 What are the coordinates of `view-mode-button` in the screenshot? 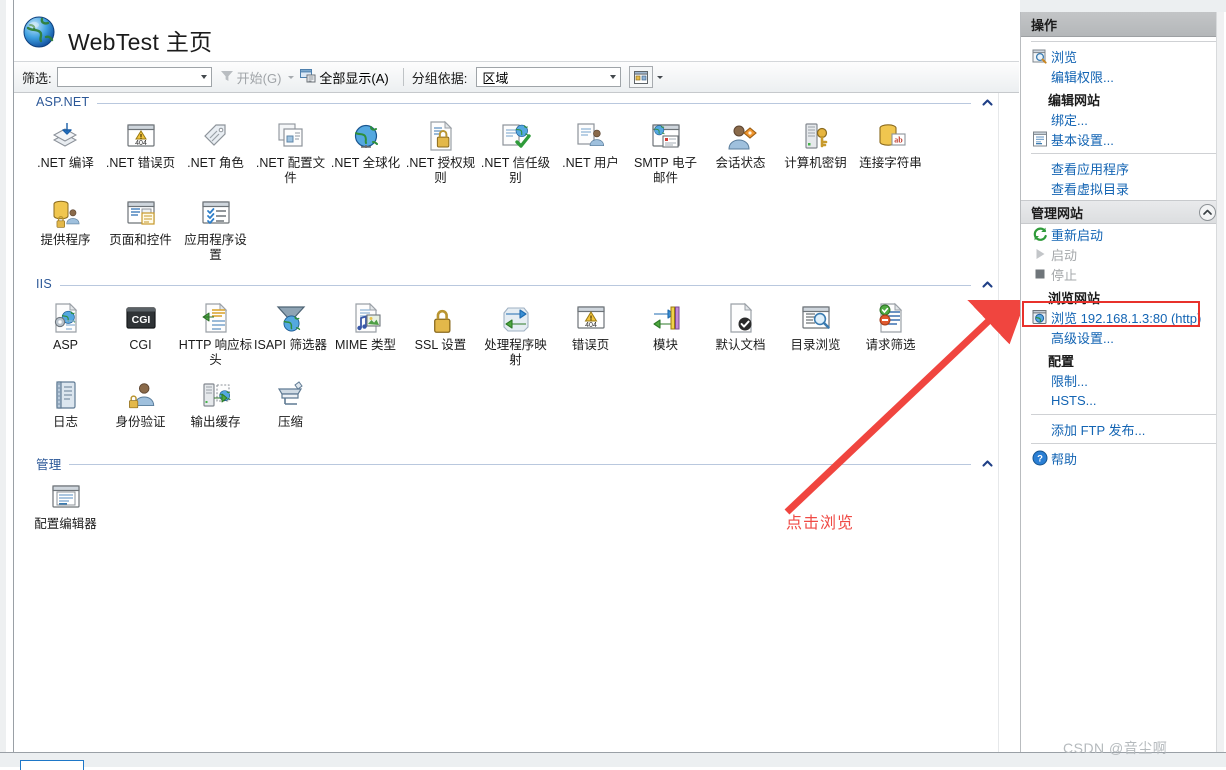 It's located at (641, 77).